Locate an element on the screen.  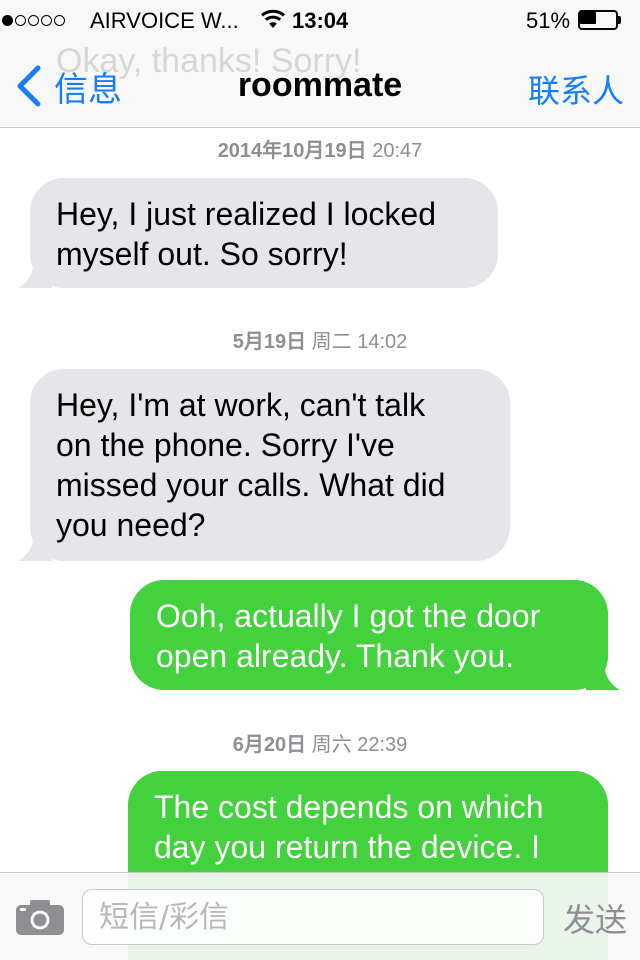
status-bar: AIRVOICE W... 13:04 51% is located at coordinates (320, 20).